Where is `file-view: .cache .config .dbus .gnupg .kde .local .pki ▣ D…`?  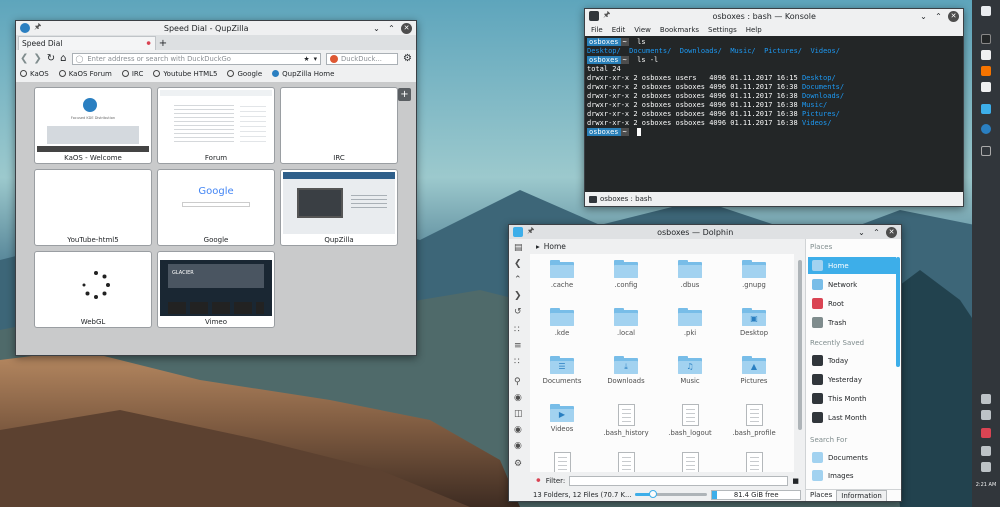 file-view: .cache .config .dbus .gnupg .kde .local .pki ▣ D… is located at coordinates (662, 363).